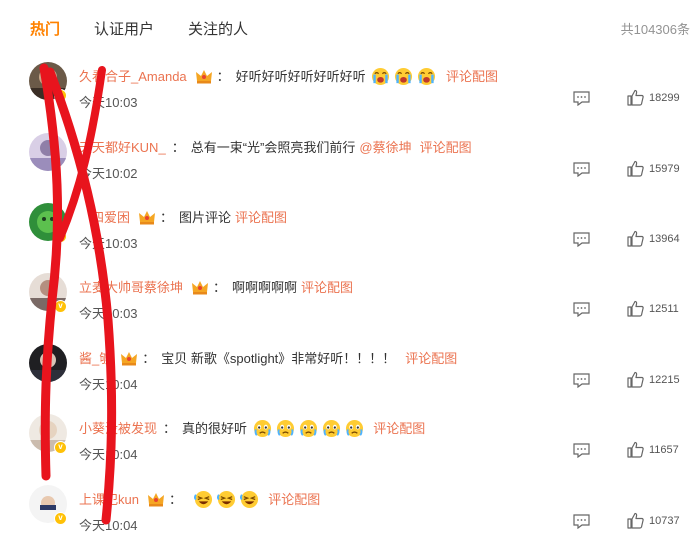  I want to click on comment-line: 小葵没被发现：真的很好听 评论配图, so click(252, 428).